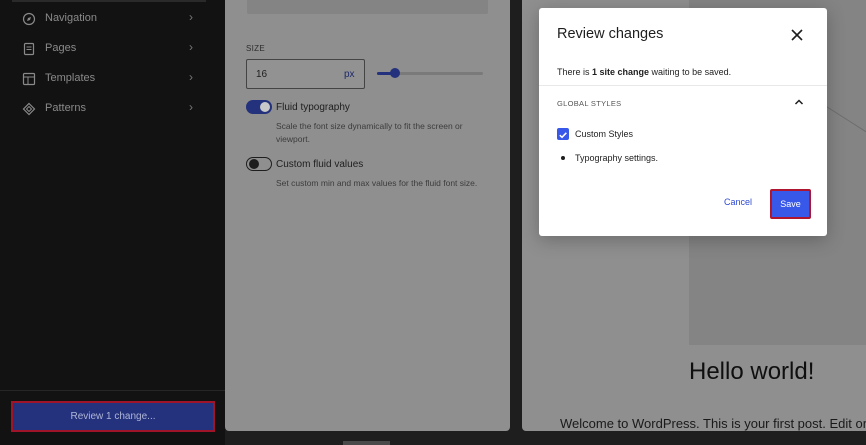 This screenshot has height=445, width=866. Describe the element at coordinates (29, 49) in the screenshot. I see `pages-icon` at that location.